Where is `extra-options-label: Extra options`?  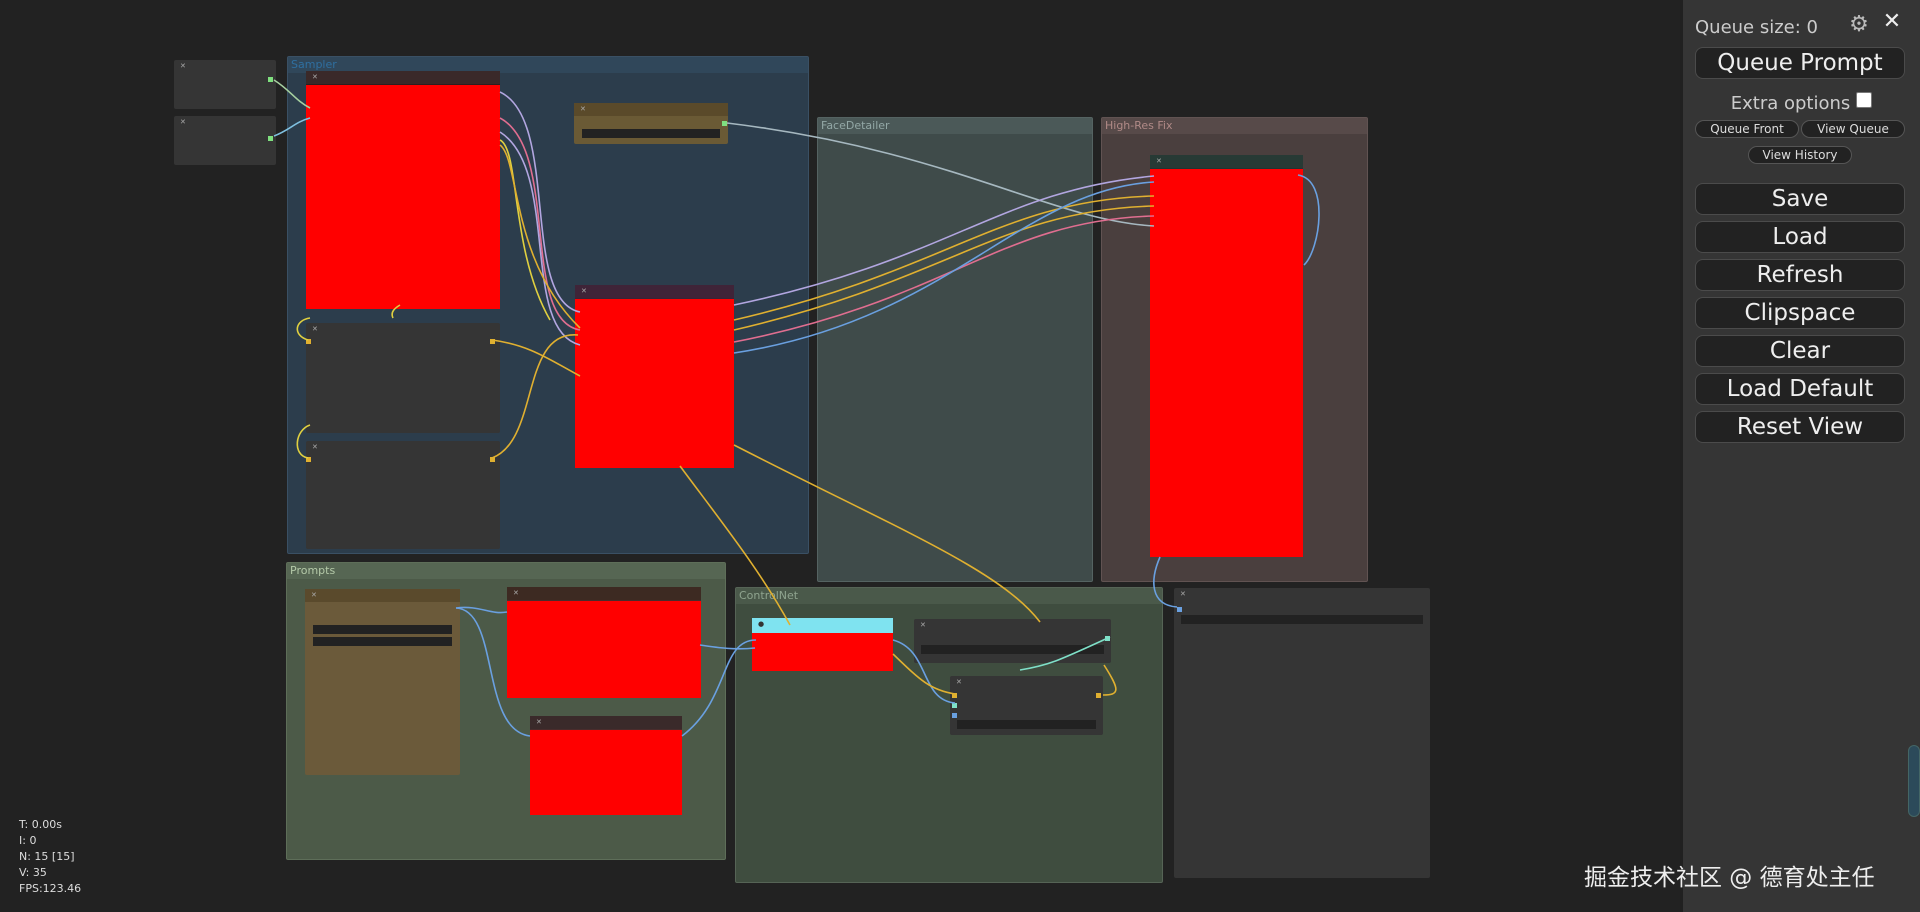 extra-options-label: Extra options is located at coordinates (1790, 103).